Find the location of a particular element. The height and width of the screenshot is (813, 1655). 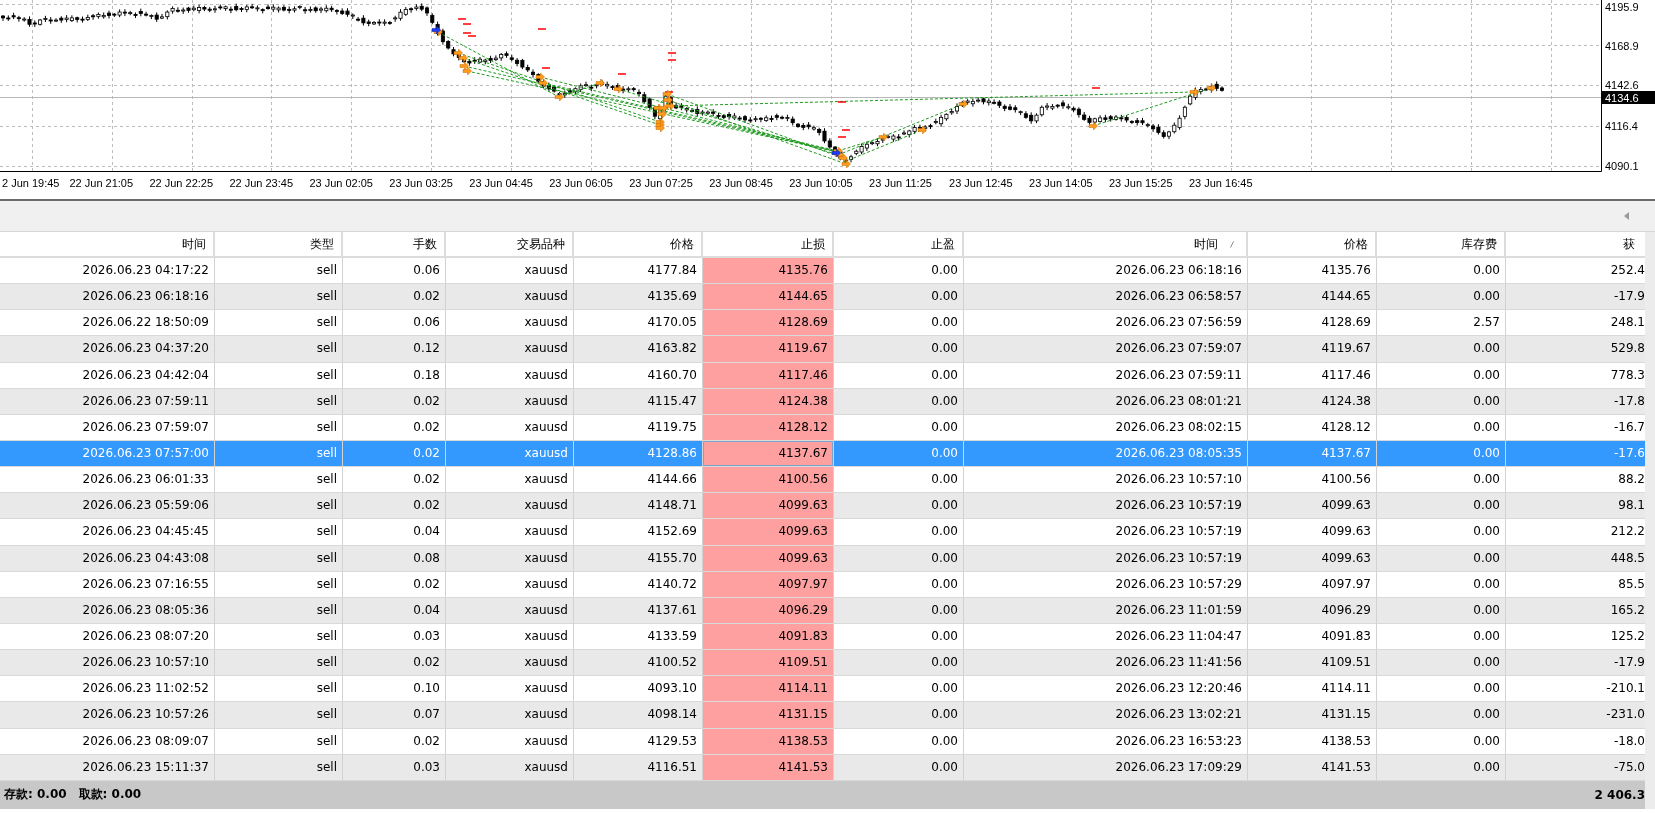

column-header: 止损 is located at coordinates (768, 245).